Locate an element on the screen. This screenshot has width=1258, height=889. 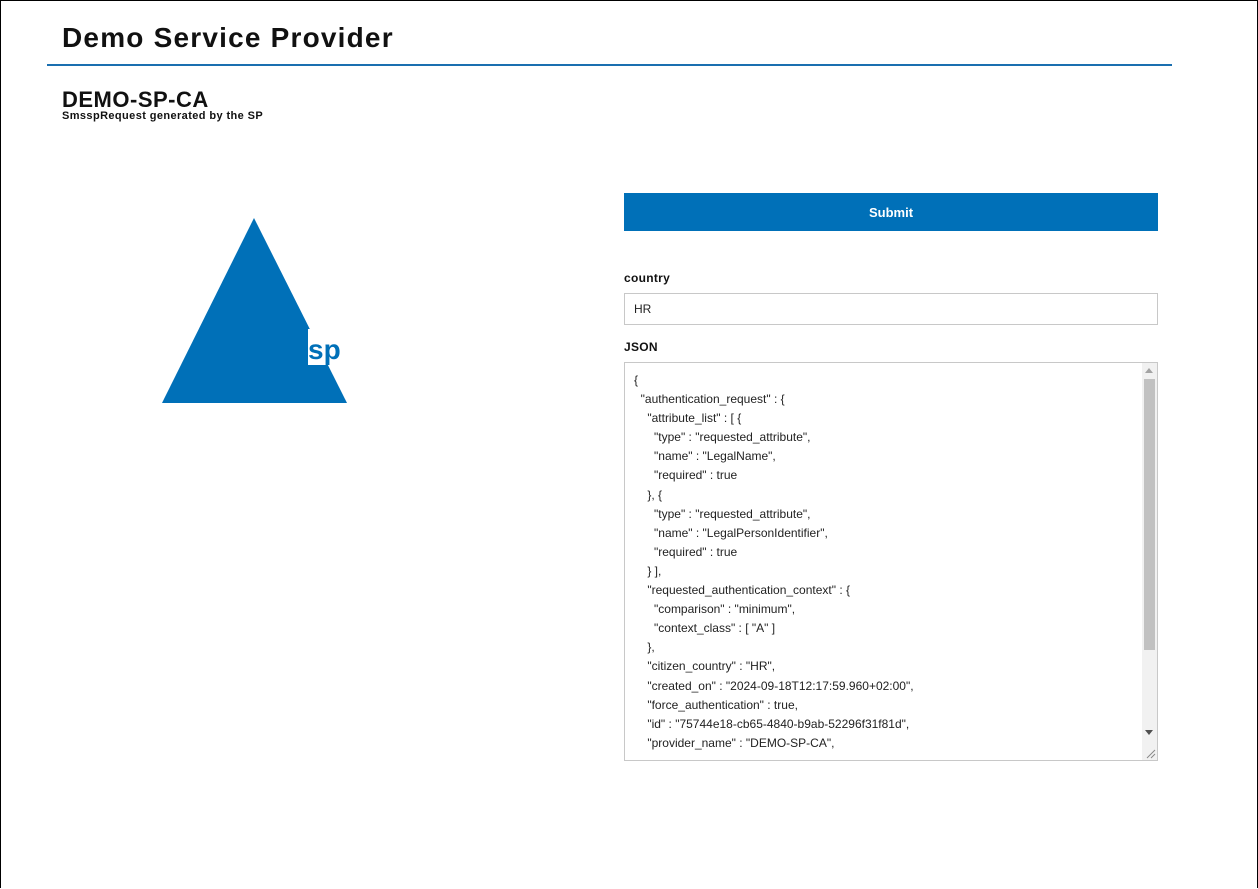
scroll-down-icon is located at coordinates (1149, 732).